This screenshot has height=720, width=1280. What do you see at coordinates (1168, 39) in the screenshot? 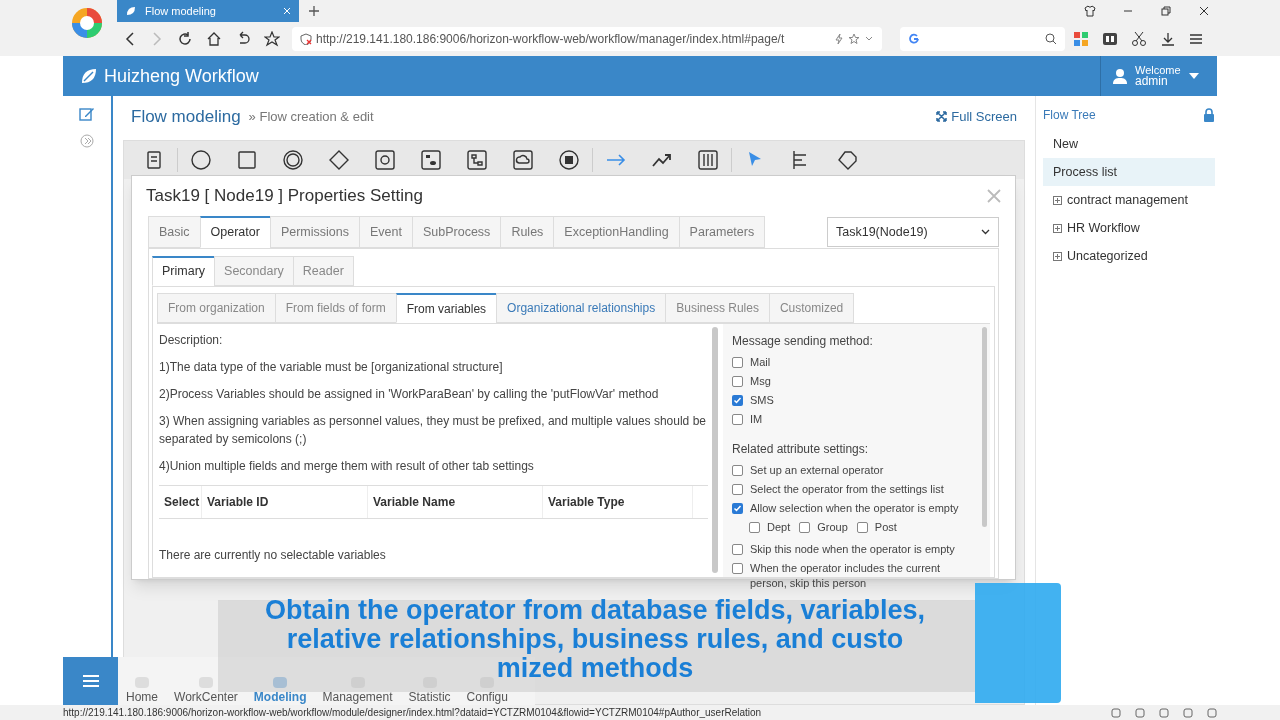
I see `download-icon` at bounding box center [1168, 39].